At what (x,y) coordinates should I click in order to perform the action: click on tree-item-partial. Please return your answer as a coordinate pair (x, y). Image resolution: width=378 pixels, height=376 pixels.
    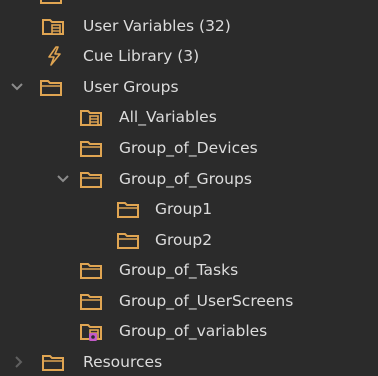
    Looking at the image, I should click on (189, 5).